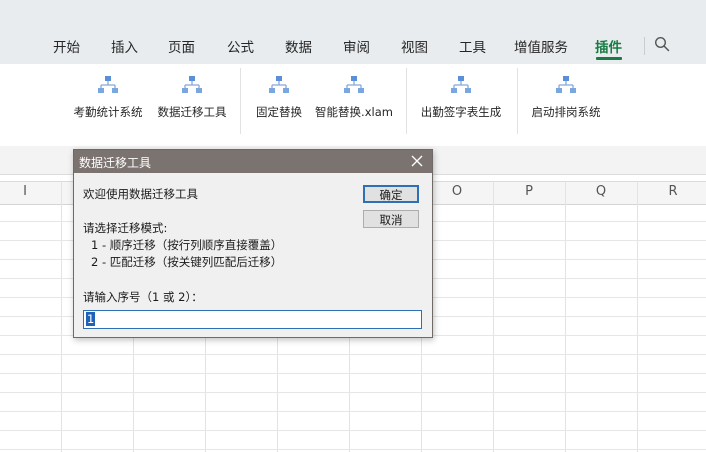  Describe the element at coordinates (140, 194) in the screenshot. I see `welcome-text: 欢迎使用数据迁移工具` at that location.